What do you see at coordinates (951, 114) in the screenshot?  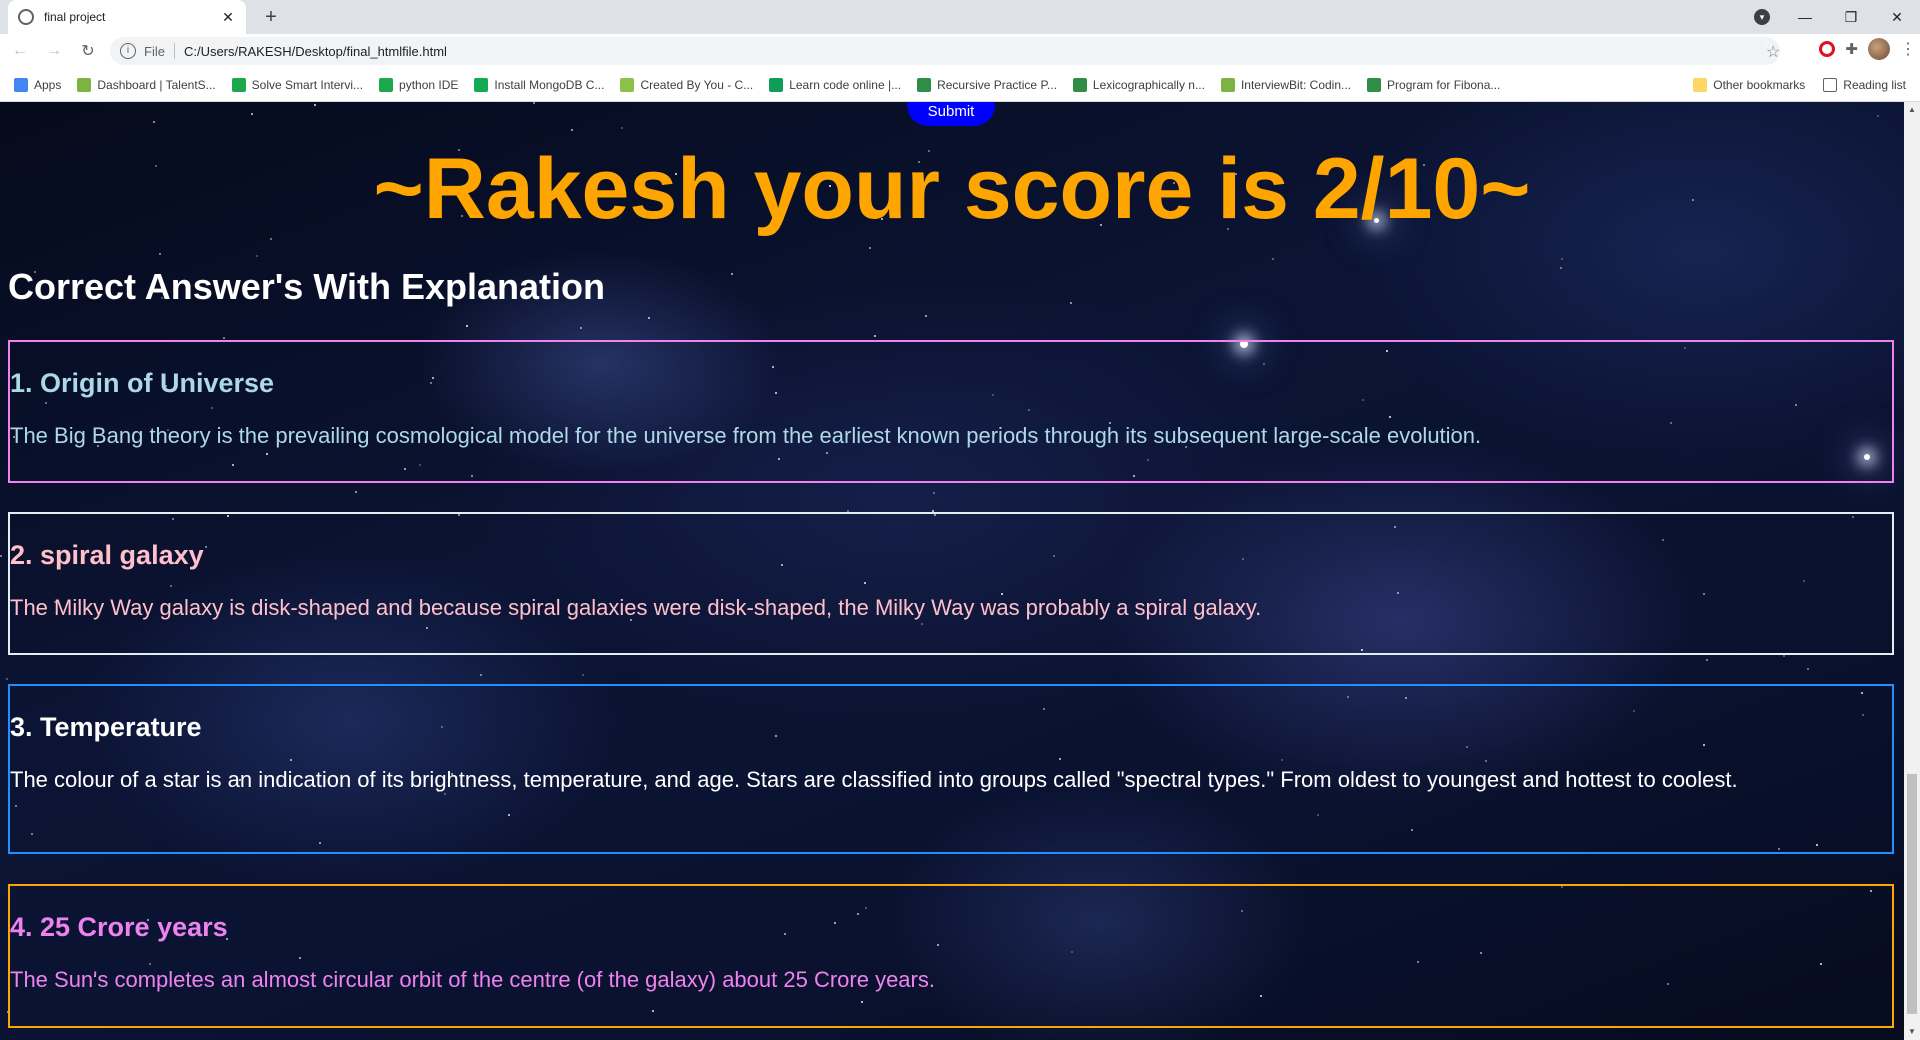 I see `submit-button: Submit` at bounding box center [951, 114].